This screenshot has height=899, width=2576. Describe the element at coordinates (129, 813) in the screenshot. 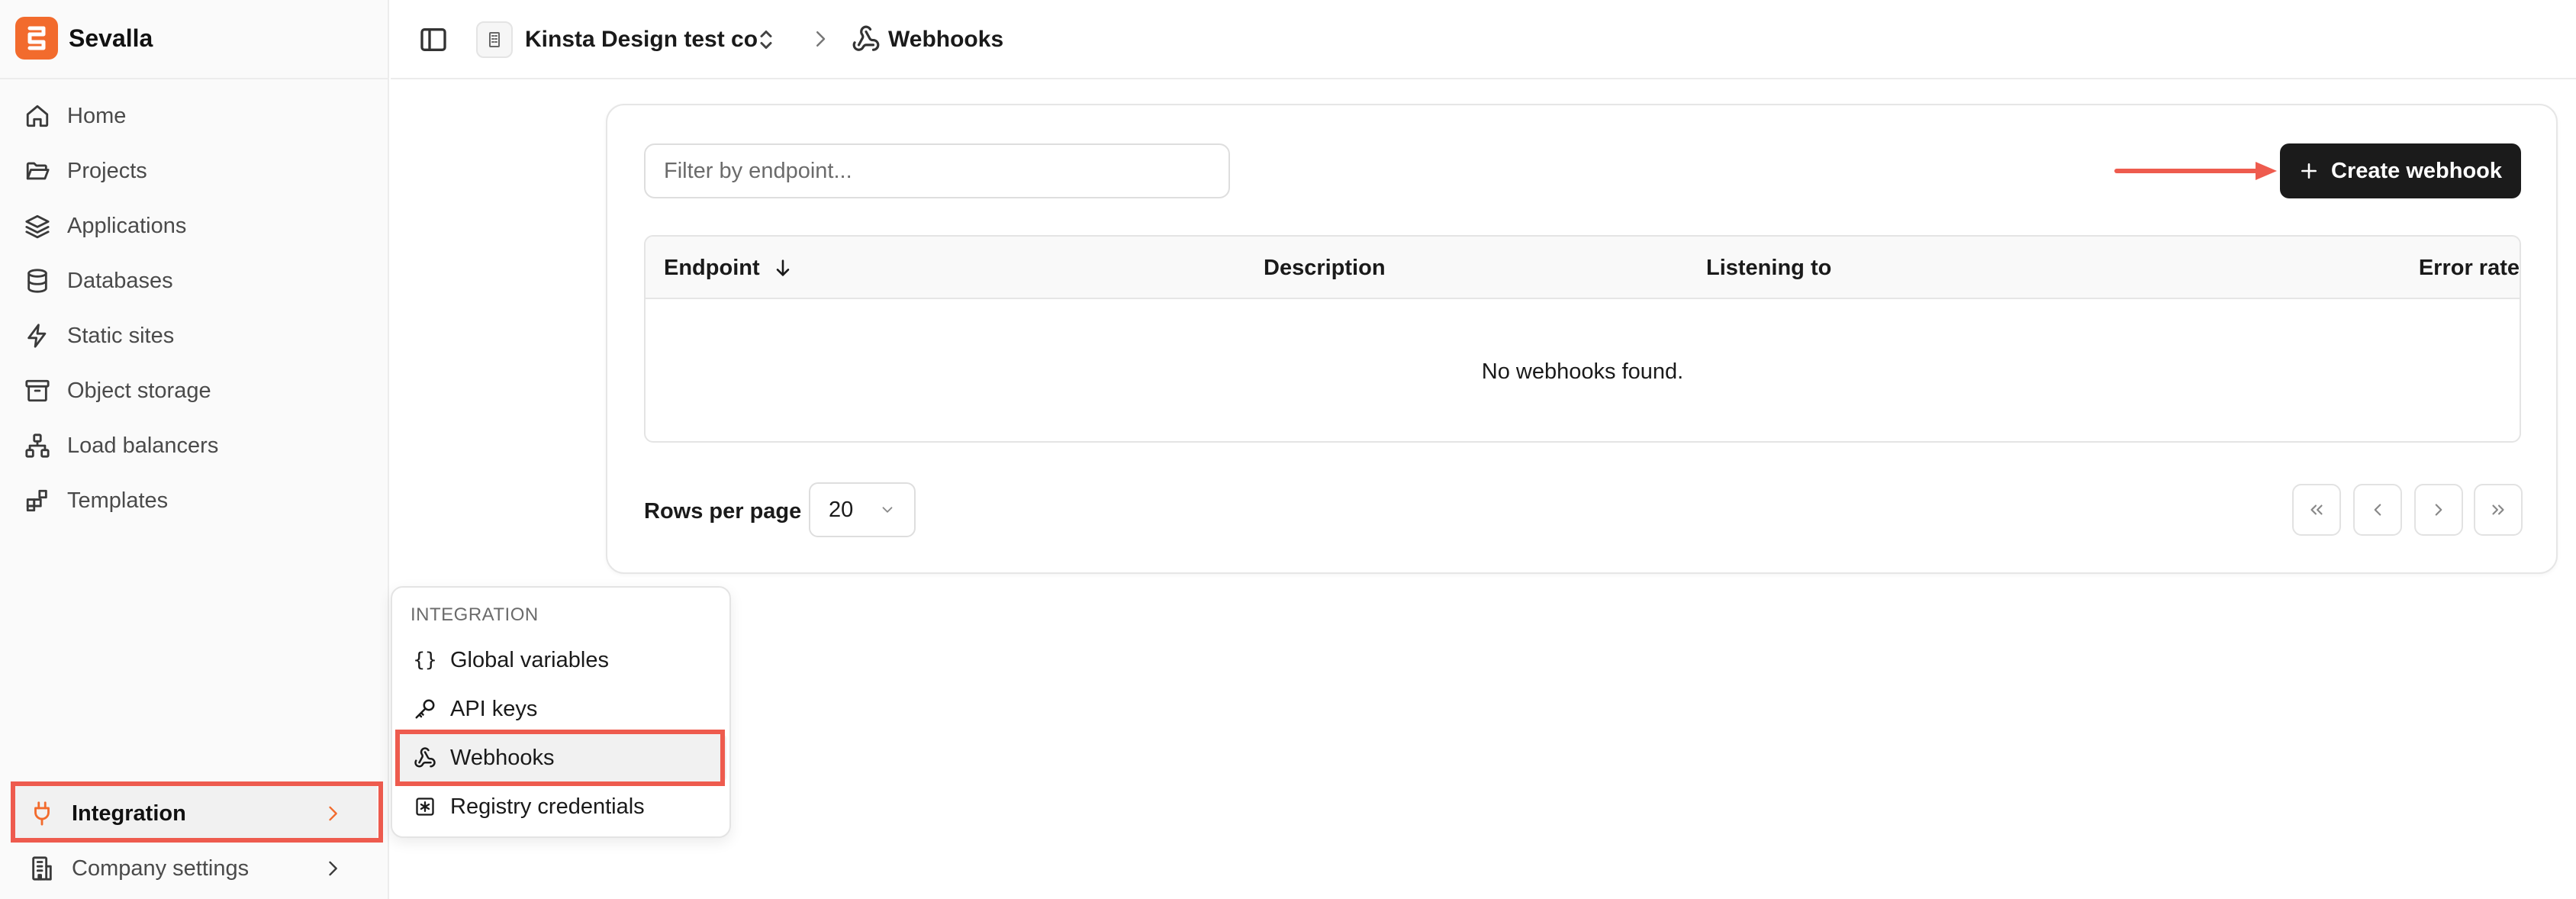

I see `sidebar-item-label: Integration` at that location.